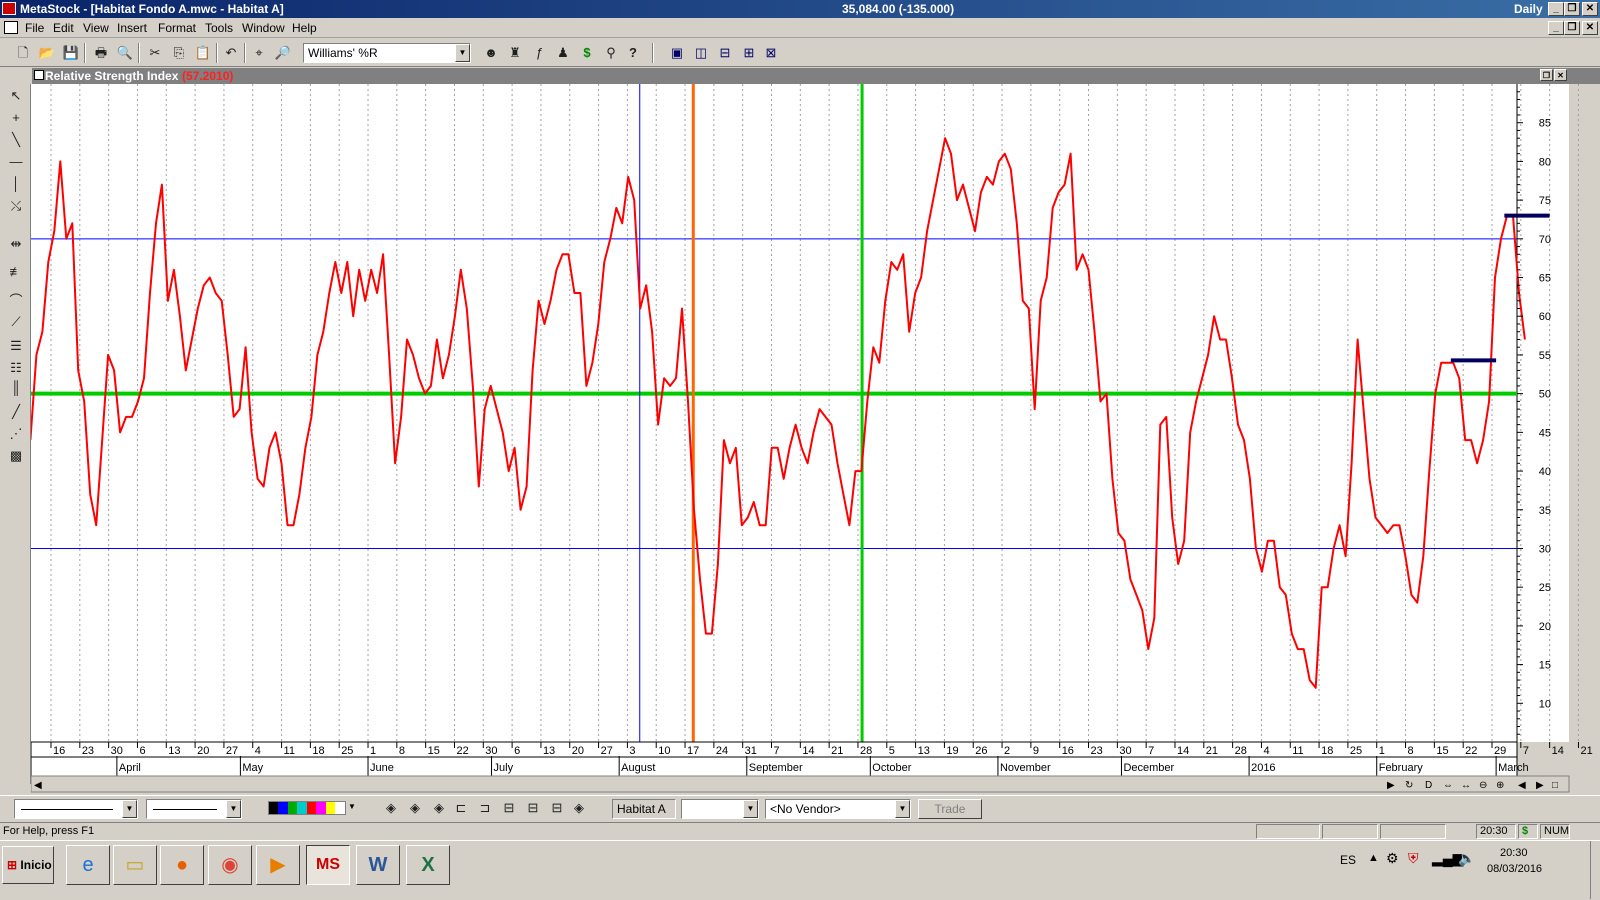 The height and width of the screenshot is (900, 1600). Describe the element at coordinates (1556, 9) in the screenshot. I see `minimize-icon: _` at that location.